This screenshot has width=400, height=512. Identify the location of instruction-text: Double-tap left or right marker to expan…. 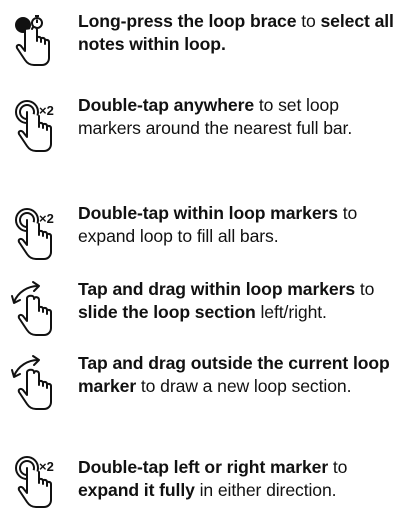
(237, 479).